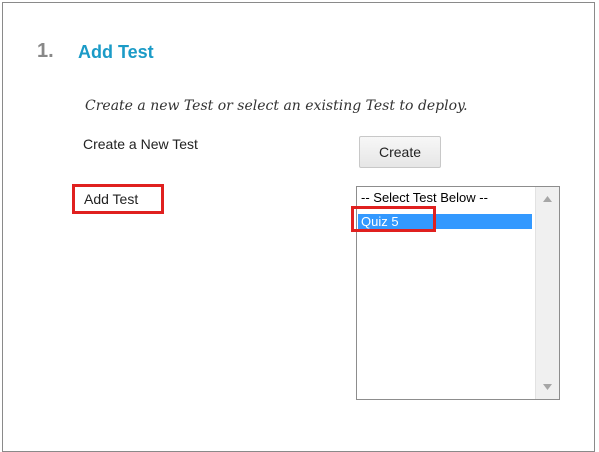 The height and width of the screenshot is (452, 599). Describe the element at coordinates (118, 199) in the screenshot. I see `add-test-label: Add Test` at that location.